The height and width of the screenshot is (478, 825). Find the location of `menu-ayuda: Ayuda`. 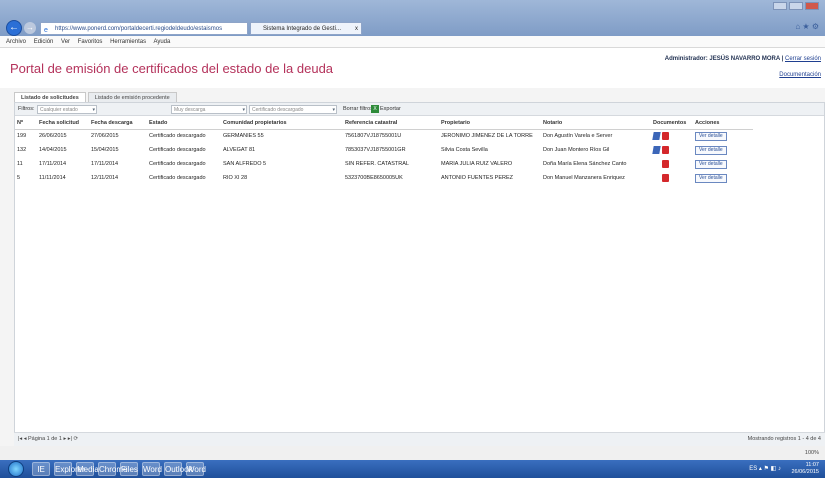

menu-ayuda: Ayuda is located at coordinates (161, 42).